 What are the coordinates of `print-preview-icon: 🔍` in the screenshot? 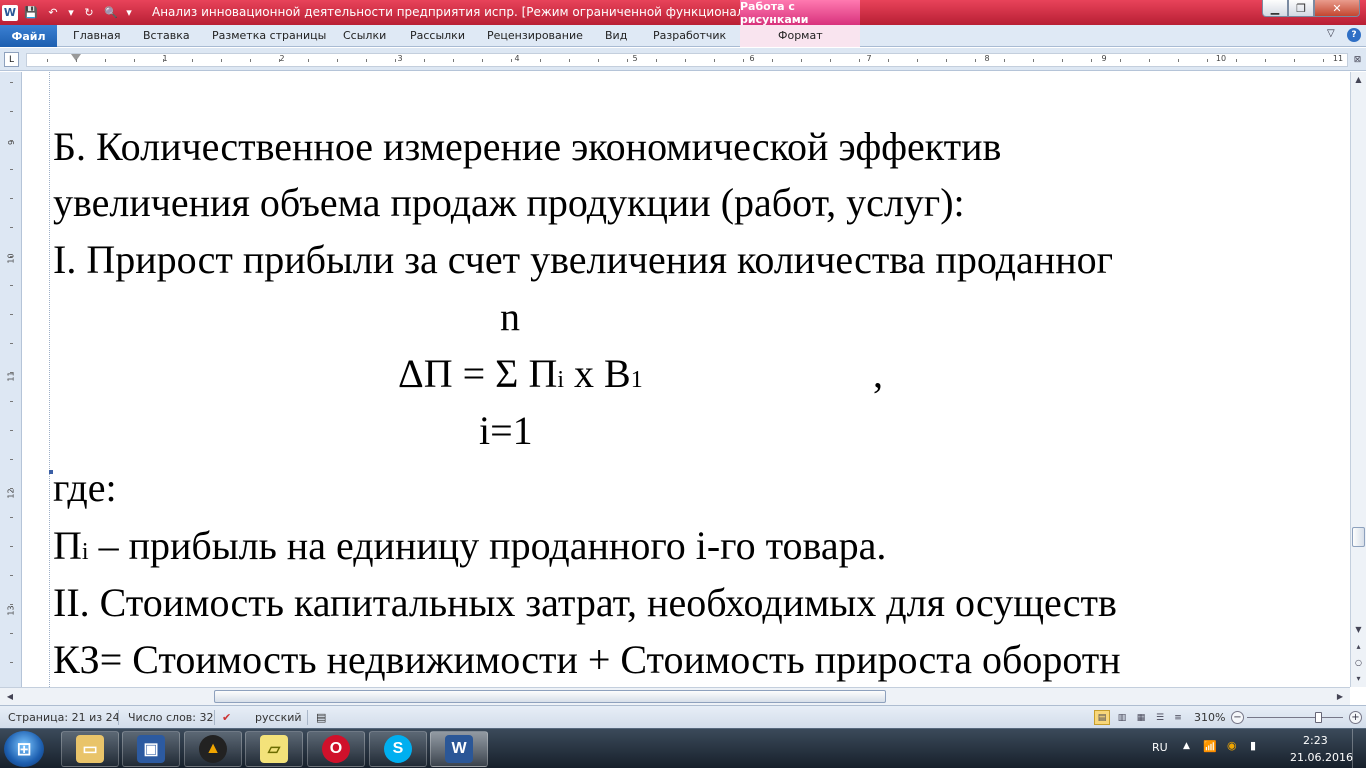 It's located at (111, 13).